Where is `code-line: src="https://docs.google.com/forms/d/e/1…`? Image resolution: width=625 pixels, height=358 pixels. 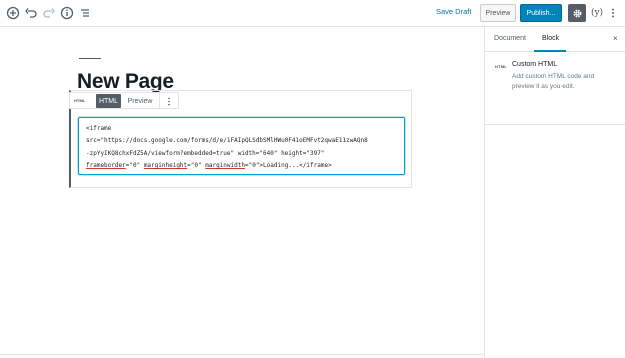
code-line: src="https://docs.google.com/forms/d/e/1… is located at coordinates (227, 141).